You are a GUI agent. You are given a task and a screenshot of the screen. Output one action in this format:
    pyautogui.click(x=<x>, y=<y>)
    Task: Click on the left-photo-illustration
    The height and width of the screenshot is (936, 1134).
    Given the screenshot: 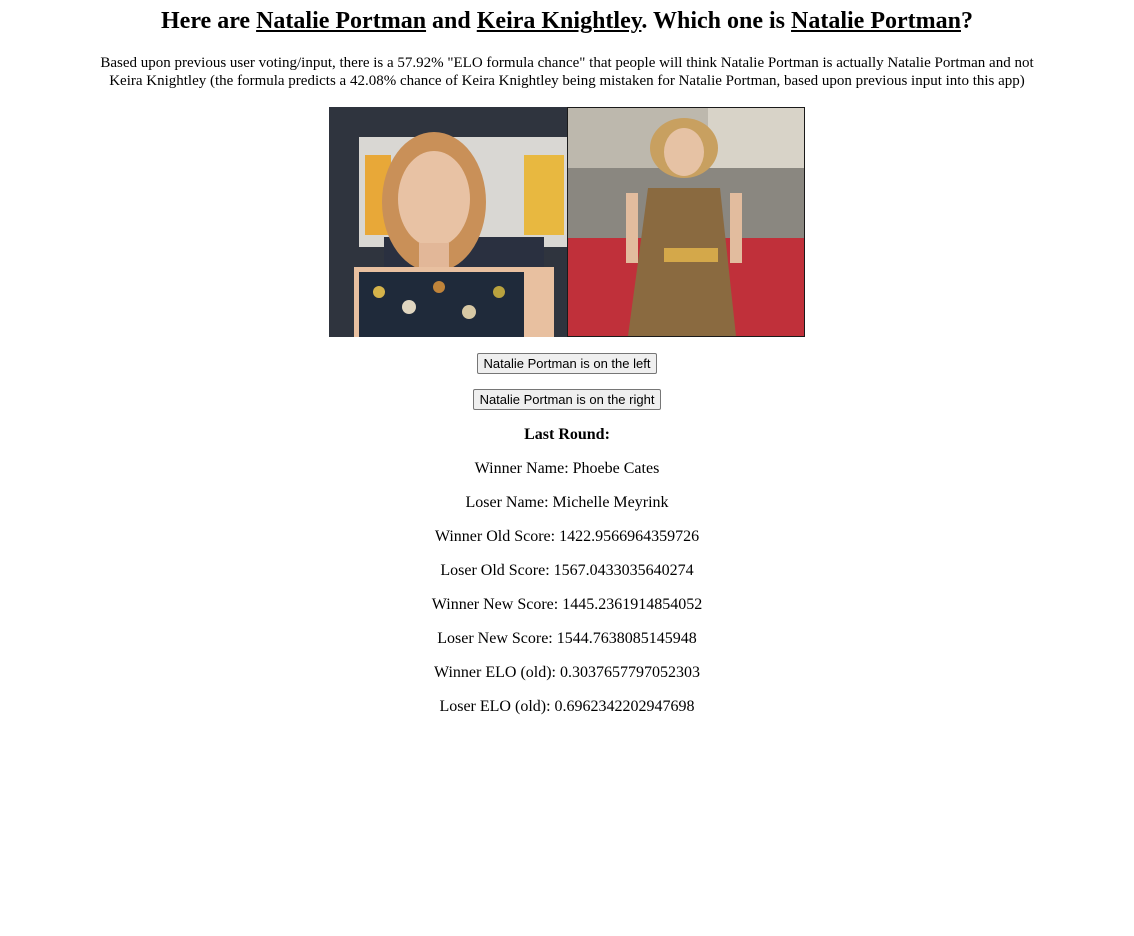 What is the action you would take?
    pyautogui.click(x=448, y=222)
    